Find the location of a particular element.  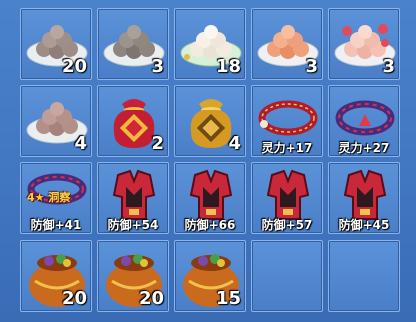

slot-armor-1: 防御+54 is located at coordinates (133, 198).